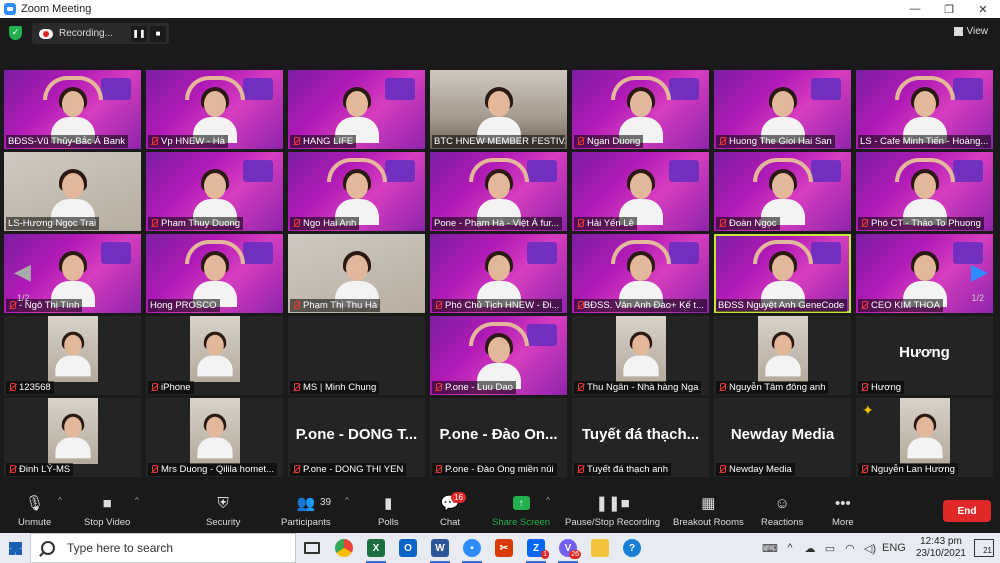 This screenshot has height=563, width=1000. I want to click on language-indicator: ENG, so click(894, 548).